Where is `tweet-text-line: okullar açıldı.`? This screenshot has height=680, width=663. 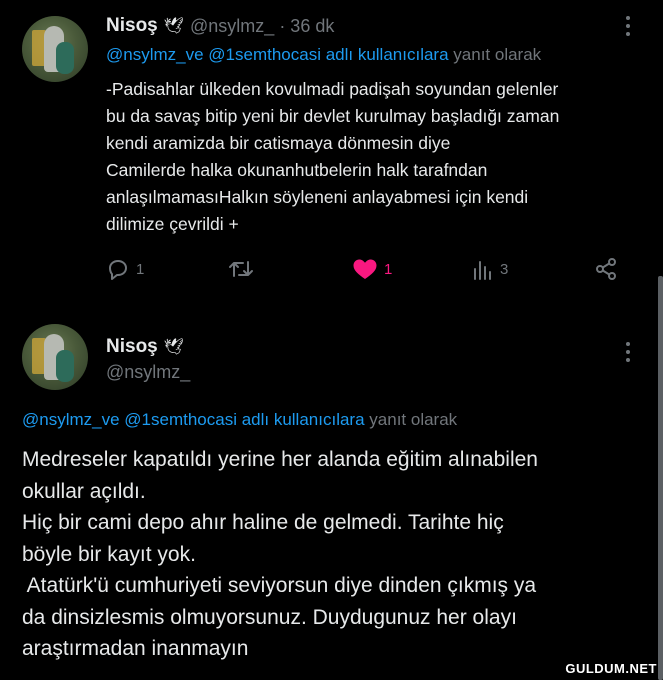 tweet-text-line: okullar açıldı. is located at coordinates (84, 491).